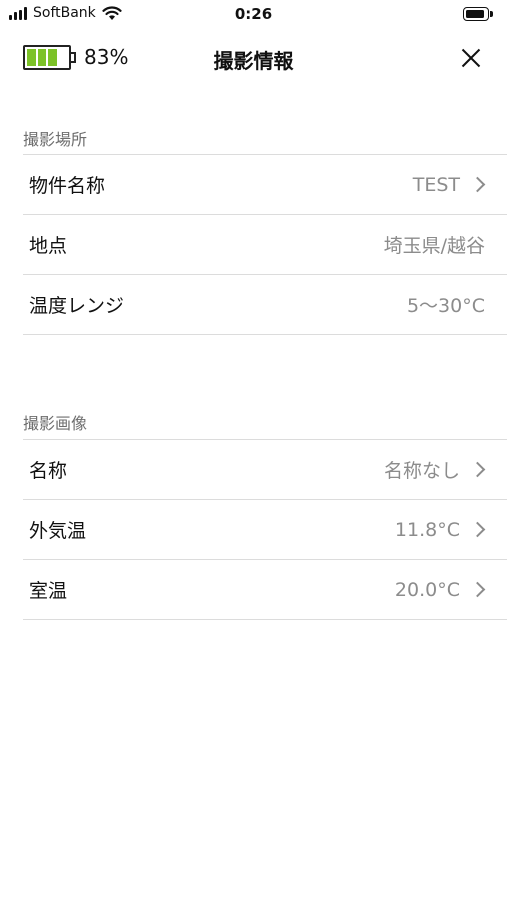 The height and width of the screenshot is (900, 507). What do you see at coordinates (421, 471) in the screenshot?
I see `row-value: 名称なし` at bounding box center [421, 471].